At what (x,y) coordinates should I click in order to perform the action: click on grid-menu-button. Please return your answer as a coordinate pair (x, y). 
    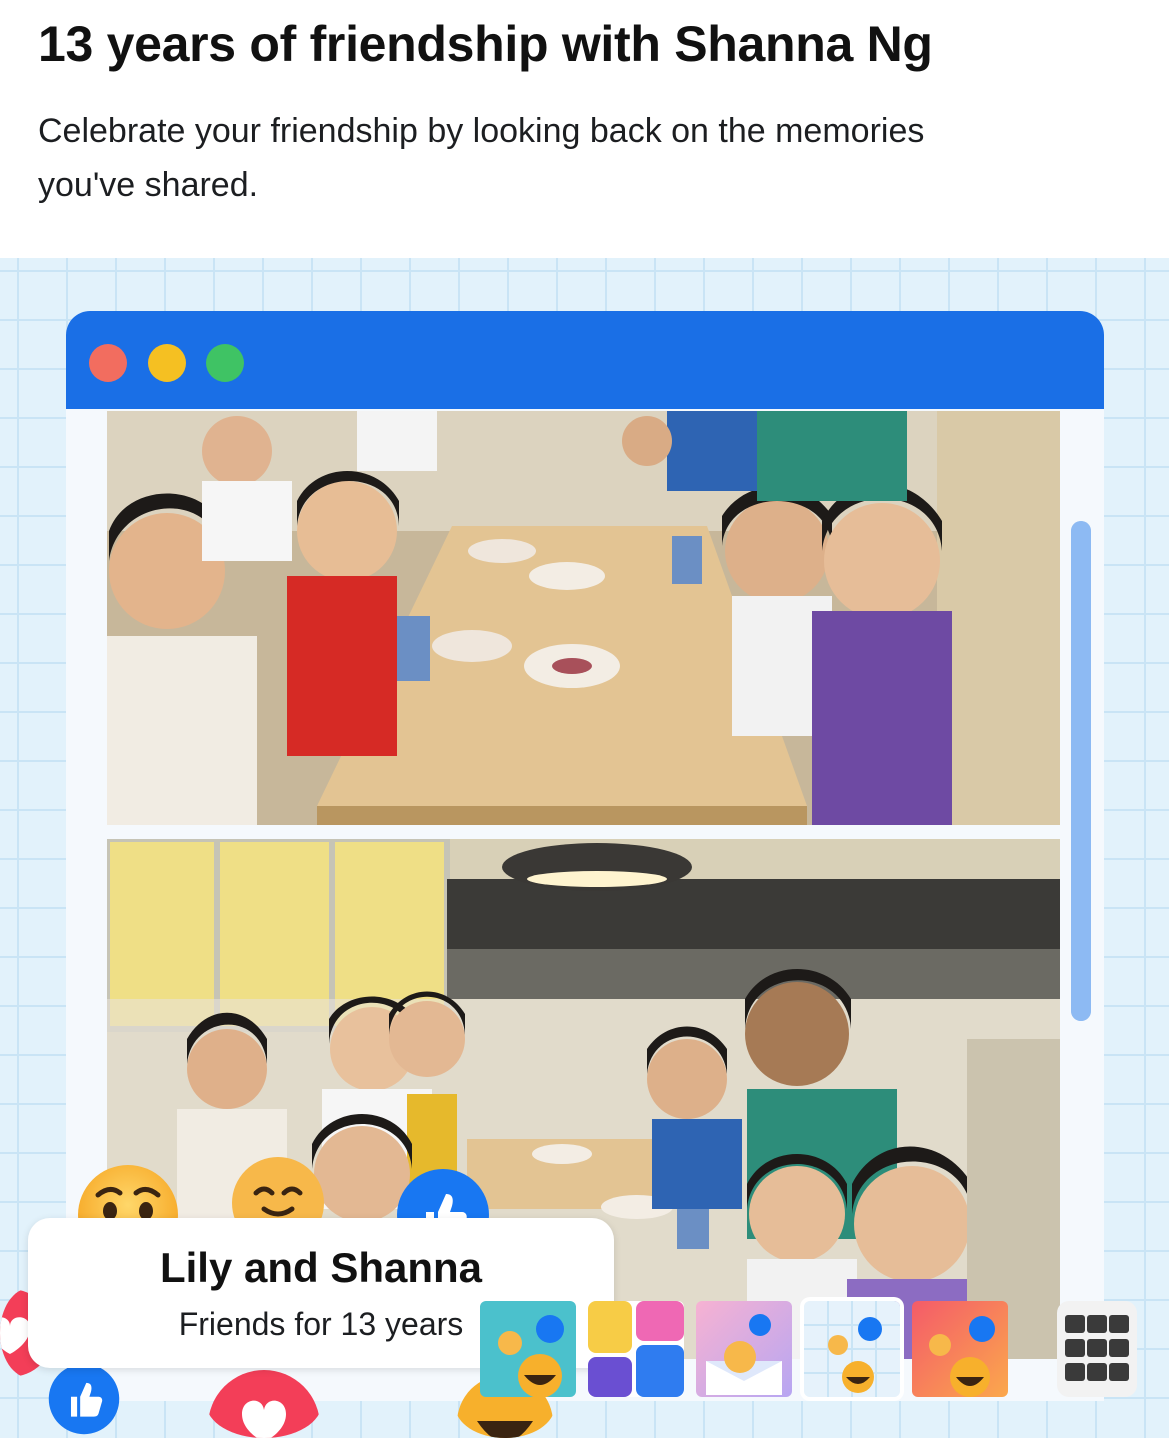
    Looking at the image, I should click on (1097, 1349).